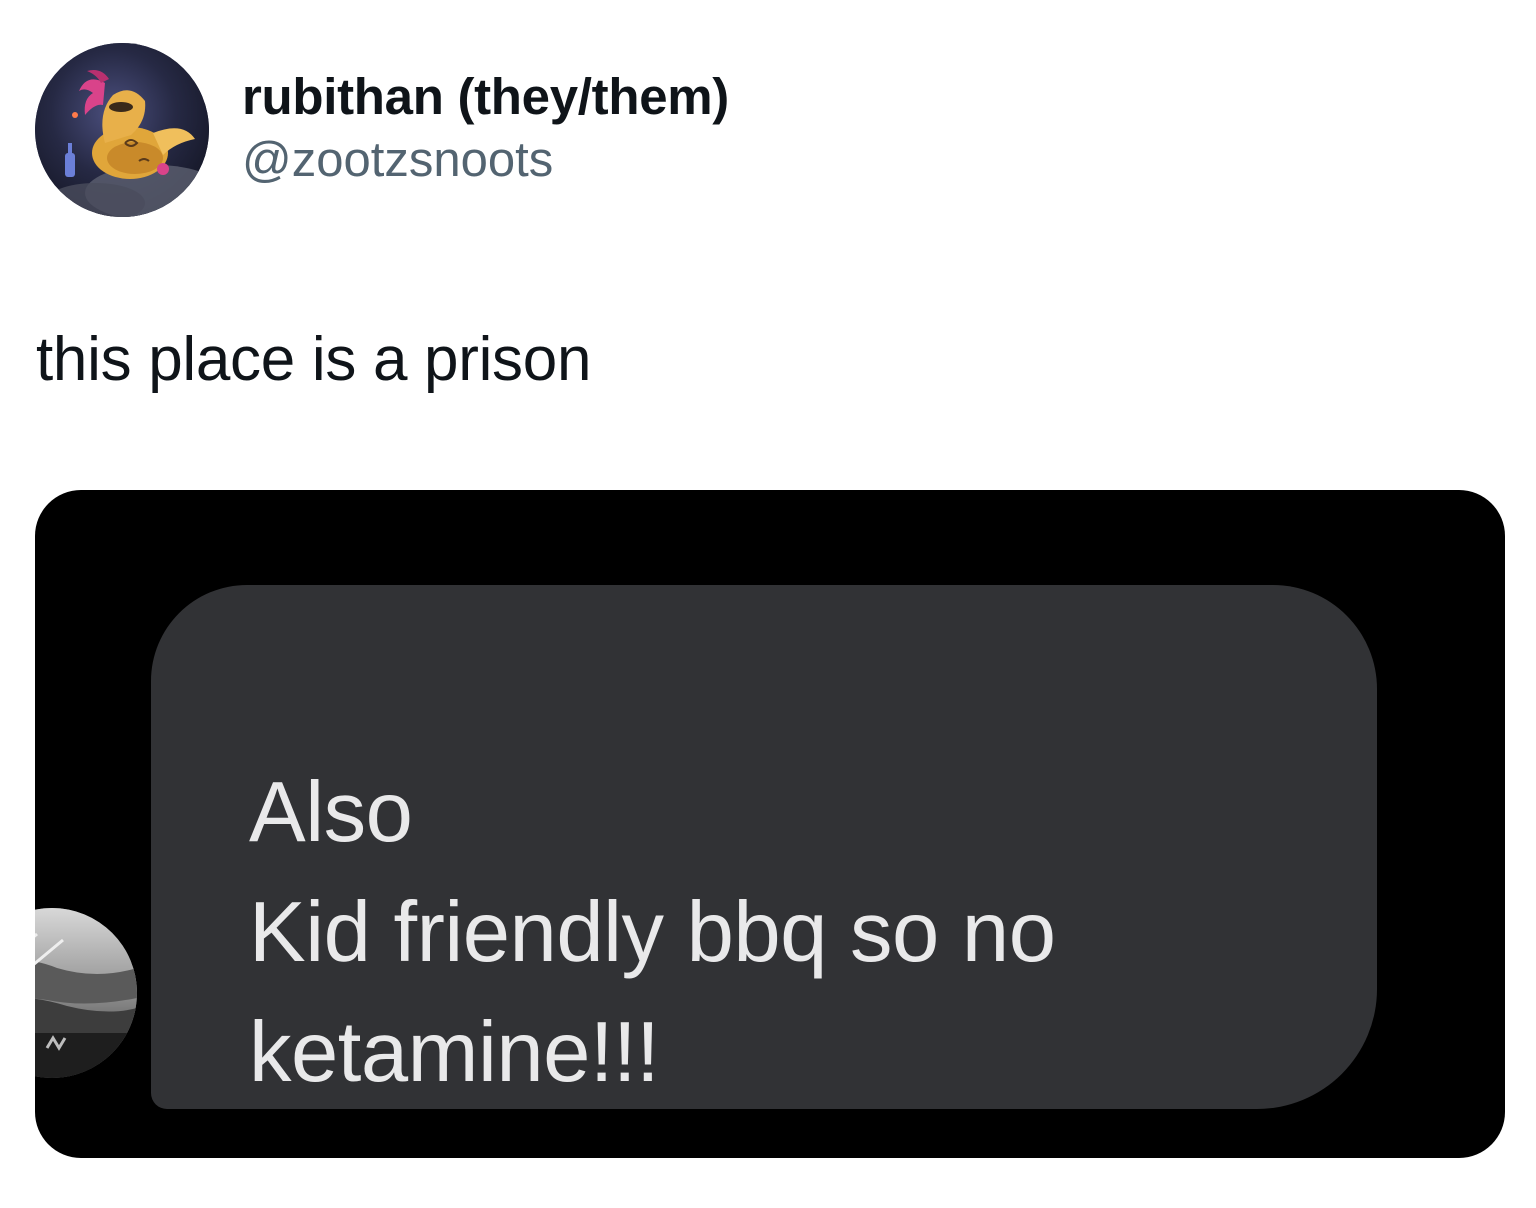 The image size is (1536, 1208). I want to click on message-line-3: ketamine!!!, so click(454, 1052).